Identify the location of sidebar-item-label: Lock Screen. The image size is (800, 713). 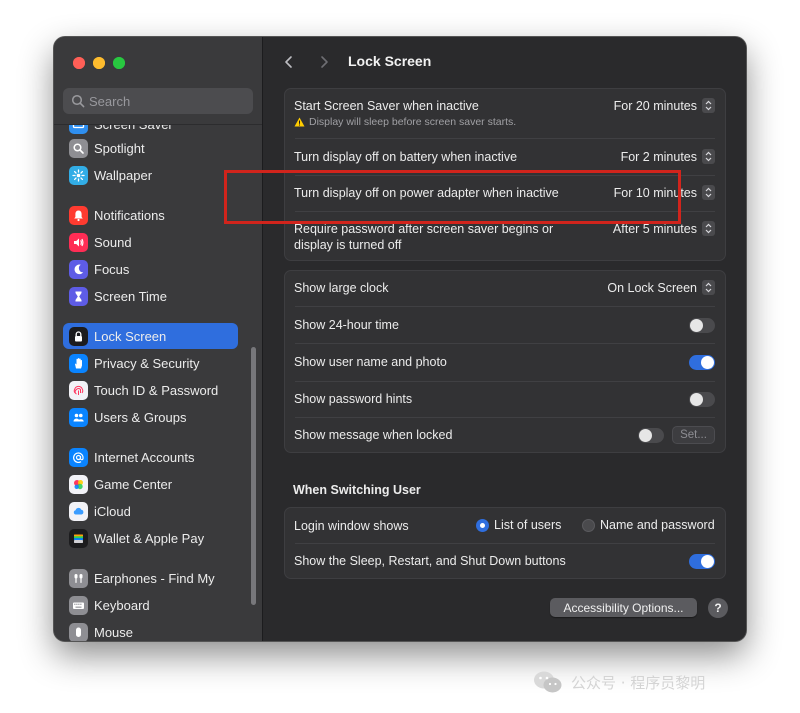
(130, 336).